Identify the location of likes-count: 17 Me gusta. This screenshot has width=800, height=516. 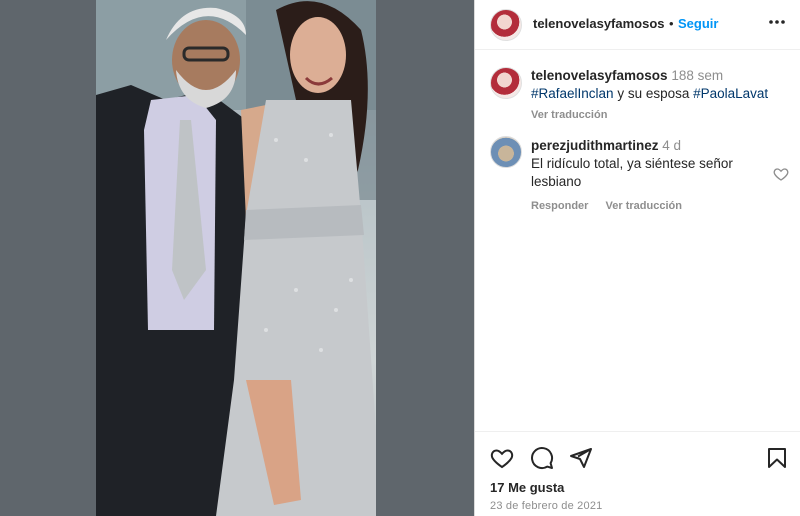
(527, 487).